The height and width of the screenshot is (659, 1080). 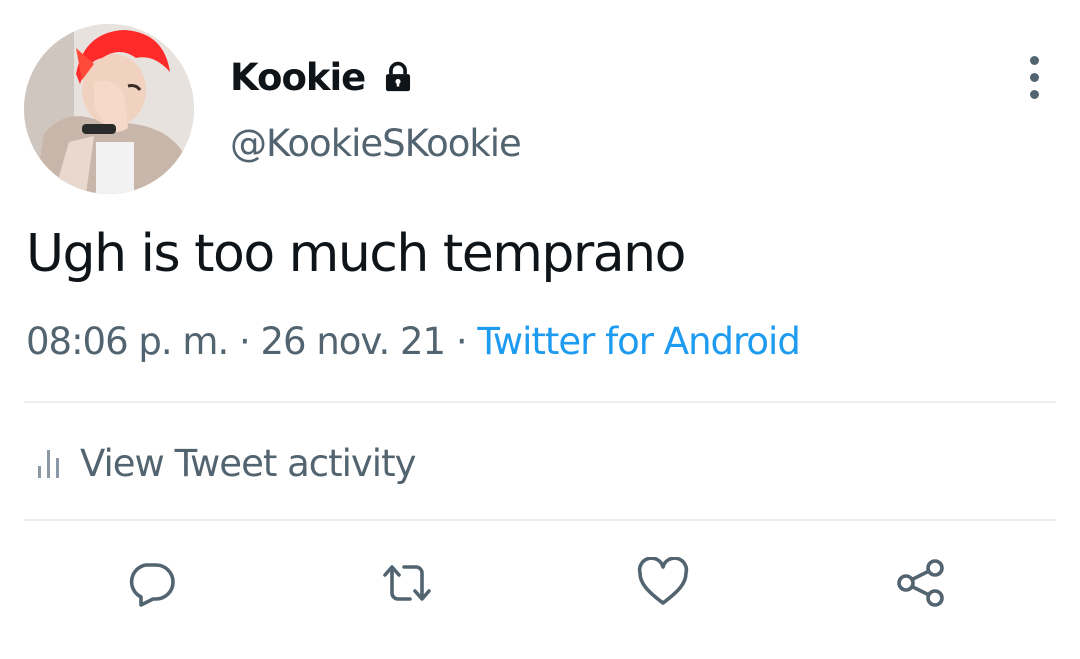 What do you see at coordinates (356, 254) in the screenshot?
I see `tweet-text: Ugh is too much temprano` at bounding box center [356, 254].